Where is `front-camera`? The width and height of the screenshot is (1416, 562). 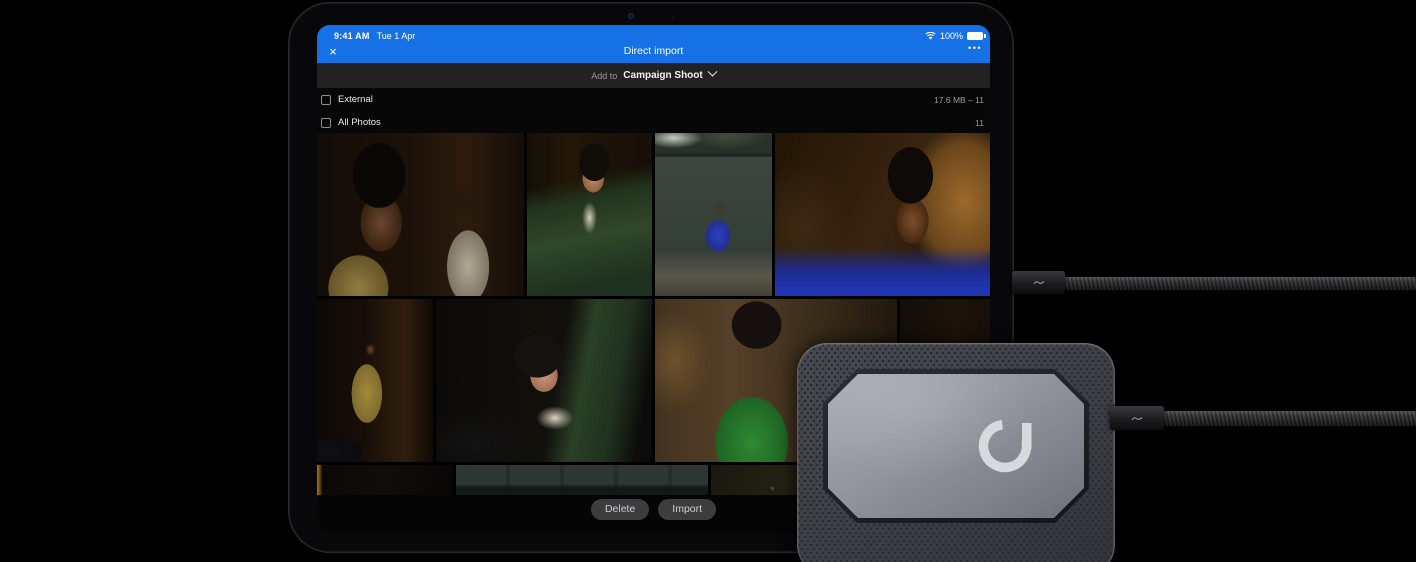 front-camera is located at coordinates (631, 16).